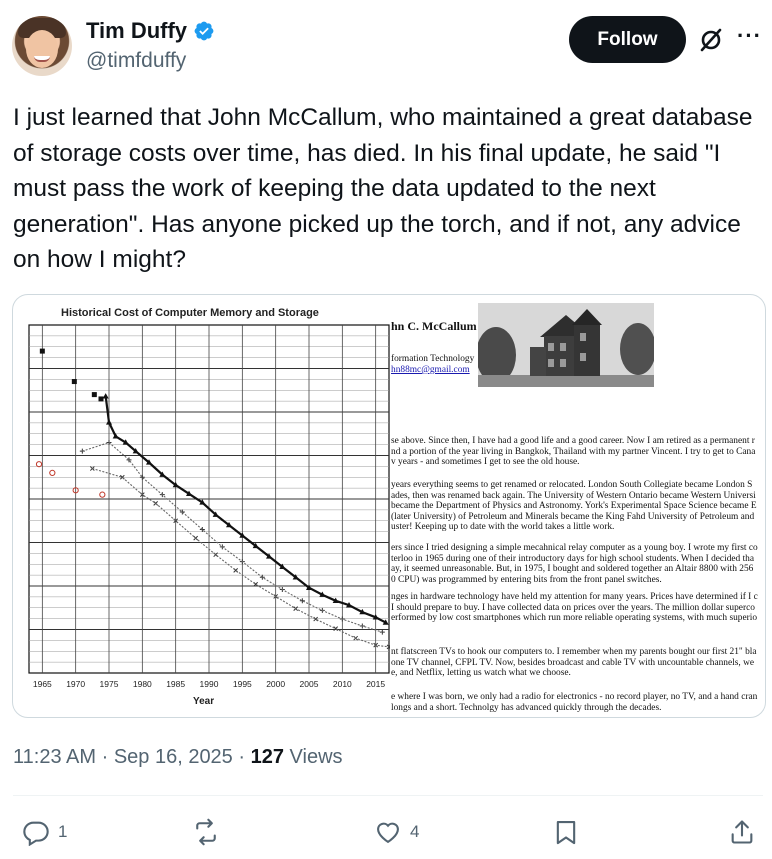  What do you see at coordinates (433, 359) in the screenshot?
I see `doc-affiliation: formation Technology` at bounding box center [433, 359].